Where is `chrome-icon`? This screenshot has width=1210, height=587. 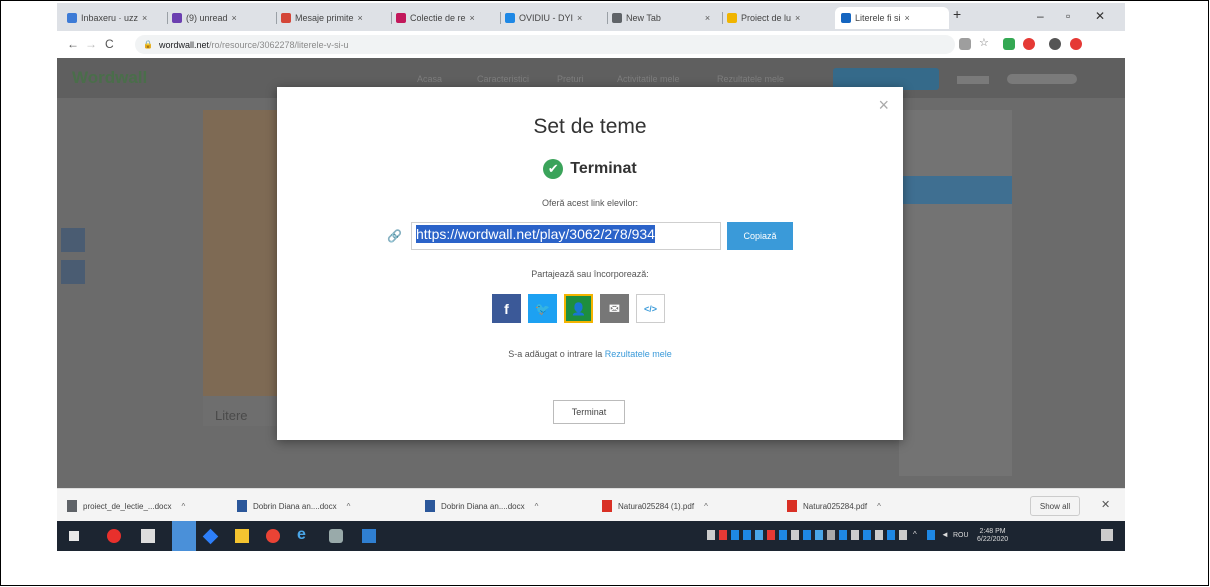 chrome-icon is located at coordinates (273, 536).